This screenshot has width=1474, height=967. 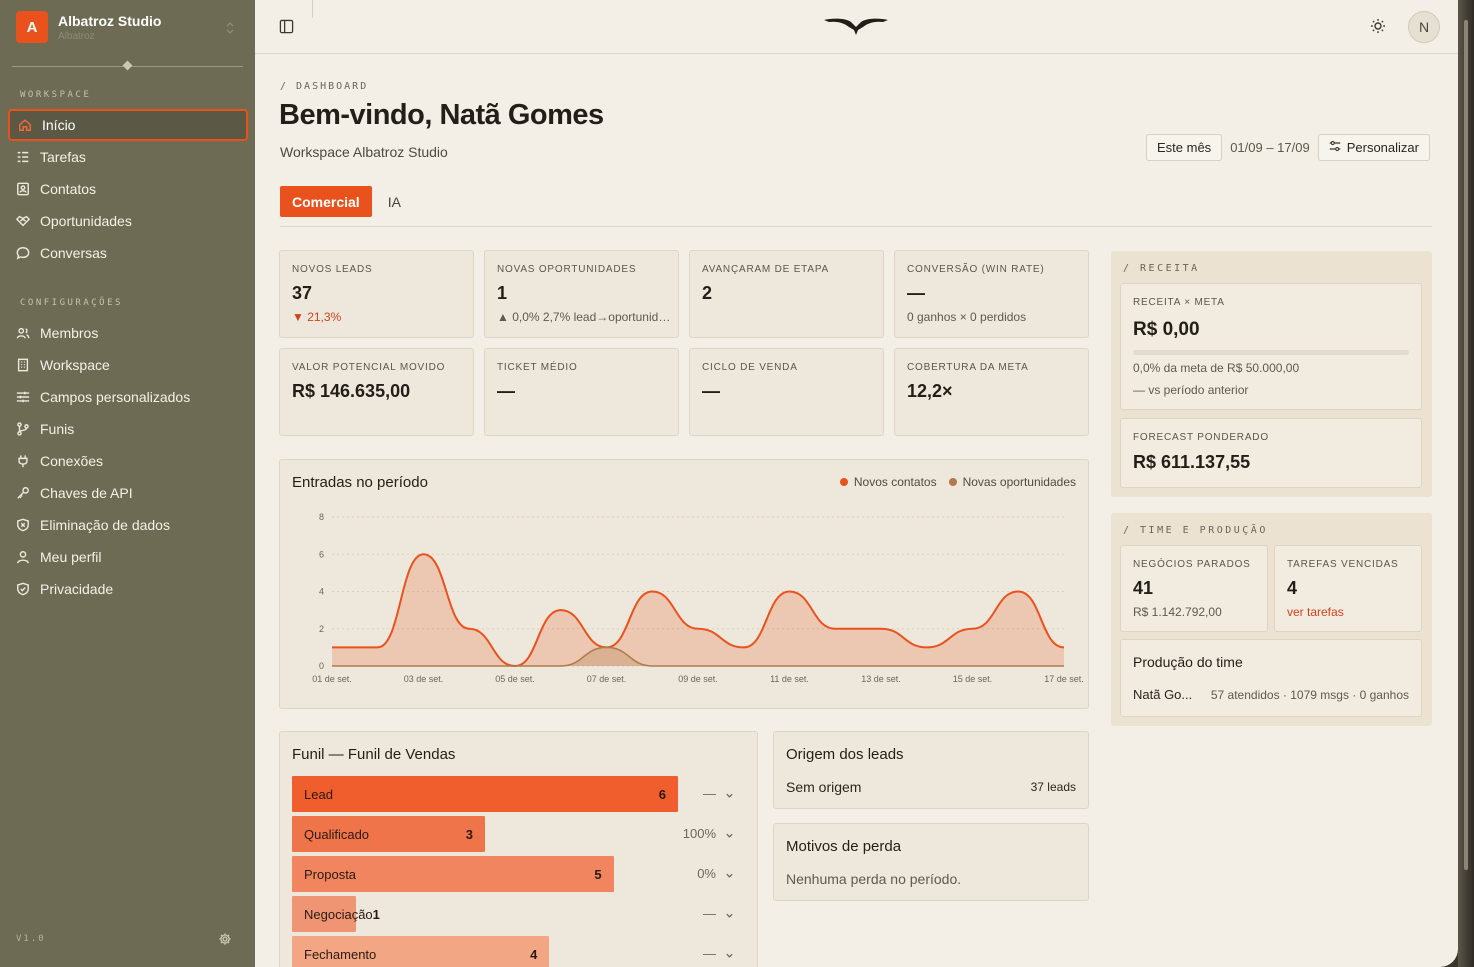 What do you see at coordinates (128, 189) in the screenshot?
I see `sidebar-item-contatos: Contatos` at bounding box center [128, 189].